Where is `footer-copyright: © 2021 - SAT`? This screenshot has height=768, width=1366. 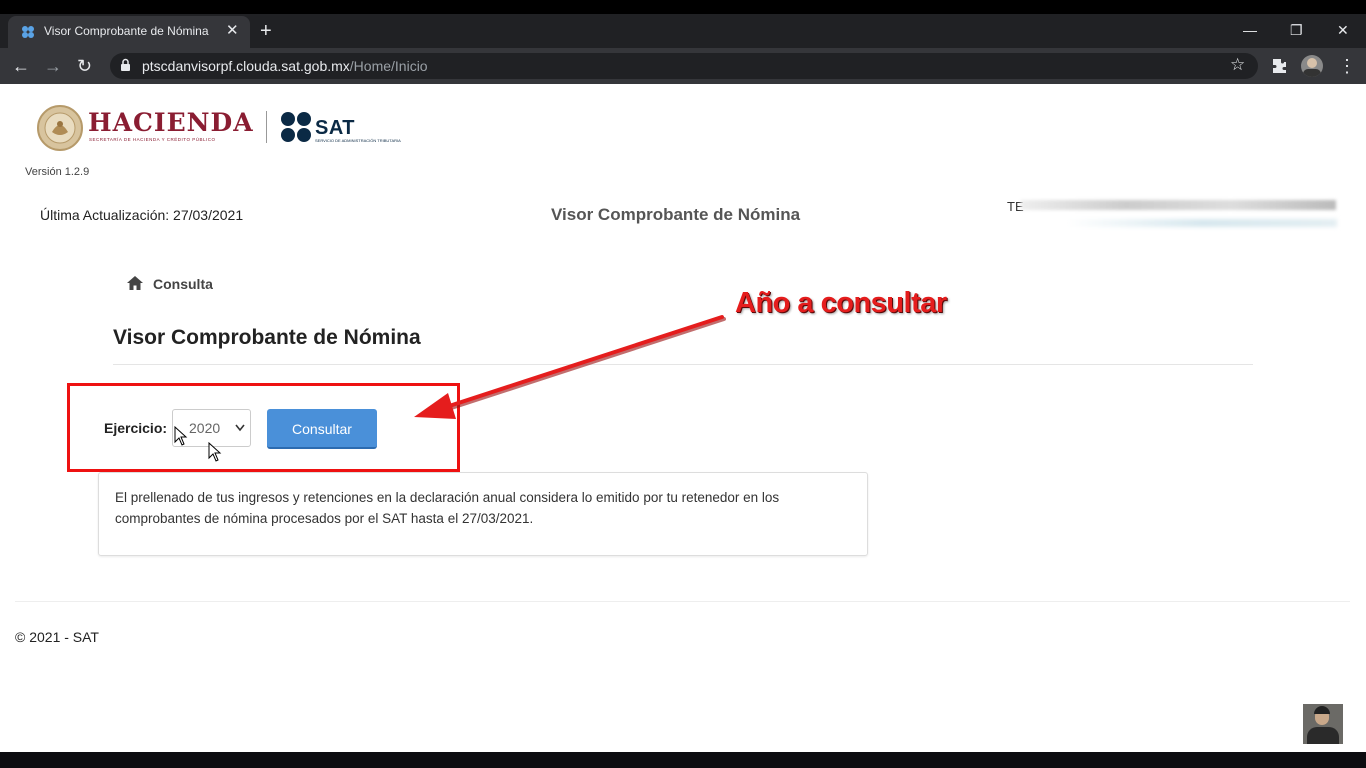 footer-copyright: © 2021 - SAT is located at coordinates (57, 637).